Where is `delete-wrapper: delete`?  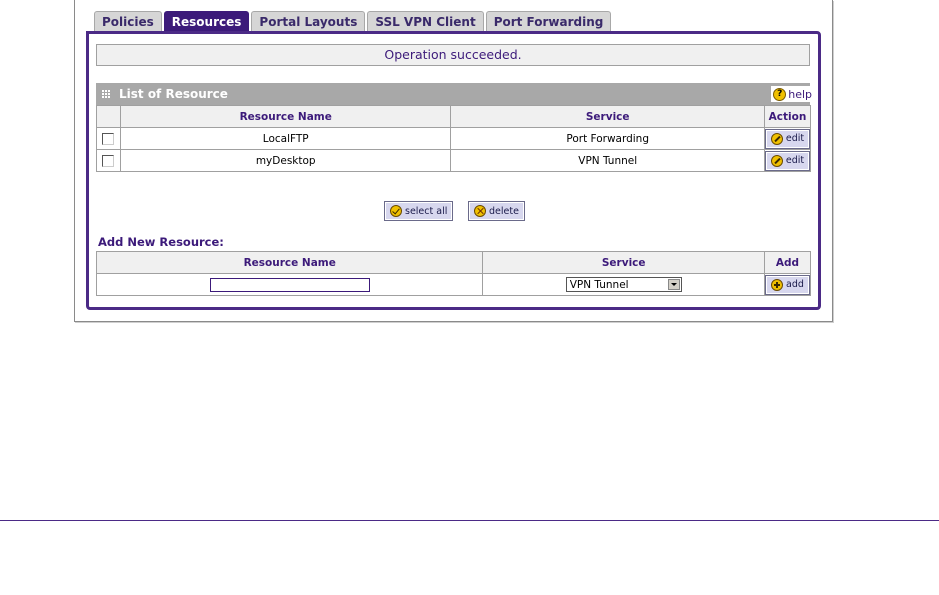 delete-wrapper: delete is located at coordinates (496, 211).